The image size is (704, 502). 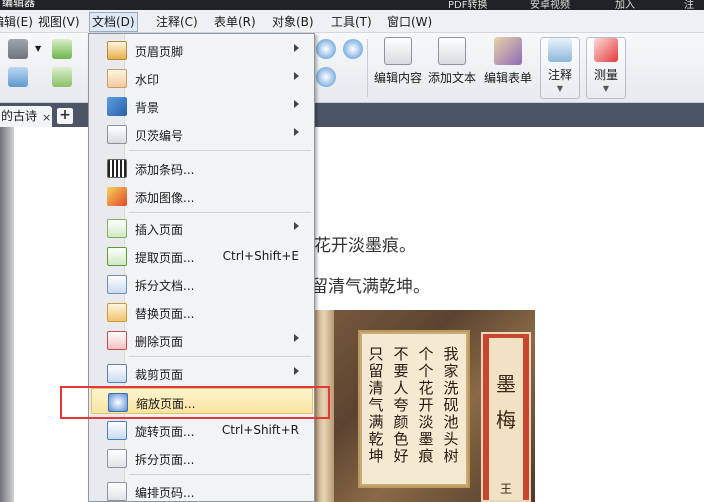 I want to click on menu-form: 表单(R), so click(x=235, y=22).